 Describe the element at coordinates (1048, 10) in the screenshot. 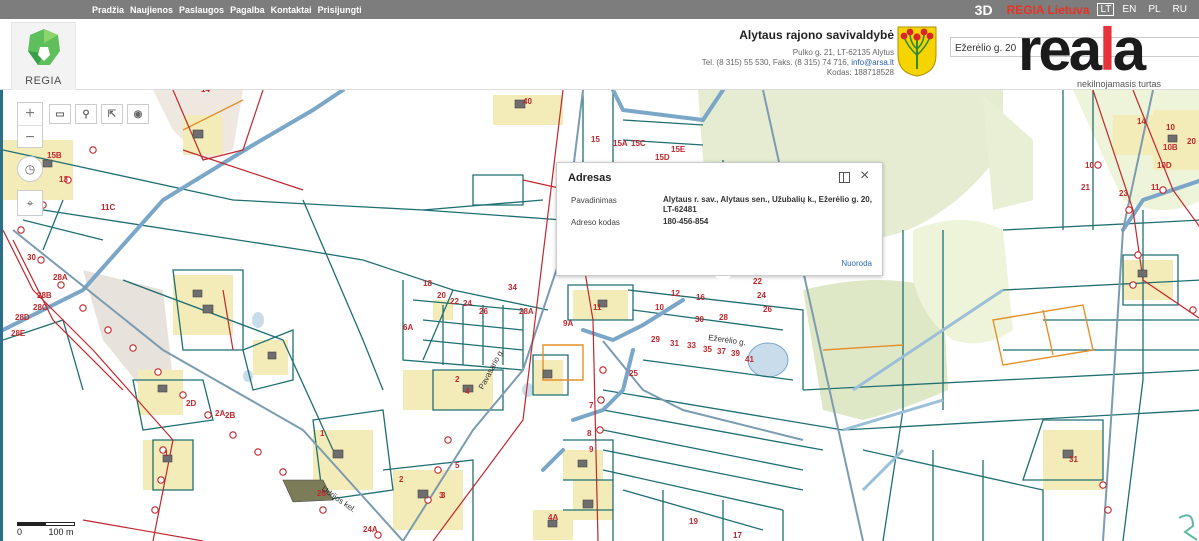

I see `regia-lietuva-link: REGIA Lietuva` at that location.